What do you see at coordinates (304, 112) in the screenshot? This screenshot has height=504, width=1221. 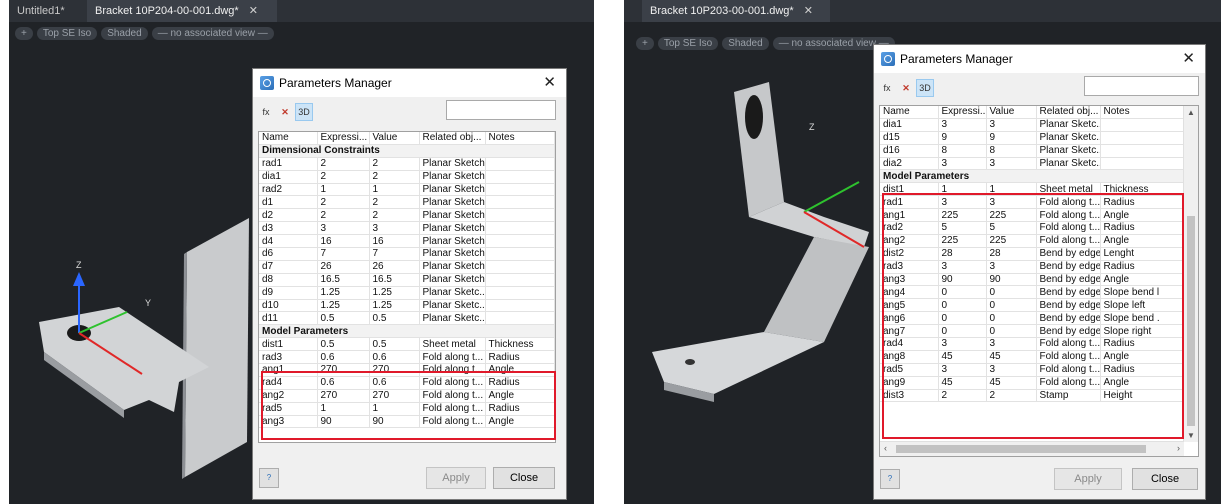 I see `filter-3d-icon: 3D` at bounding box center [304, 112].